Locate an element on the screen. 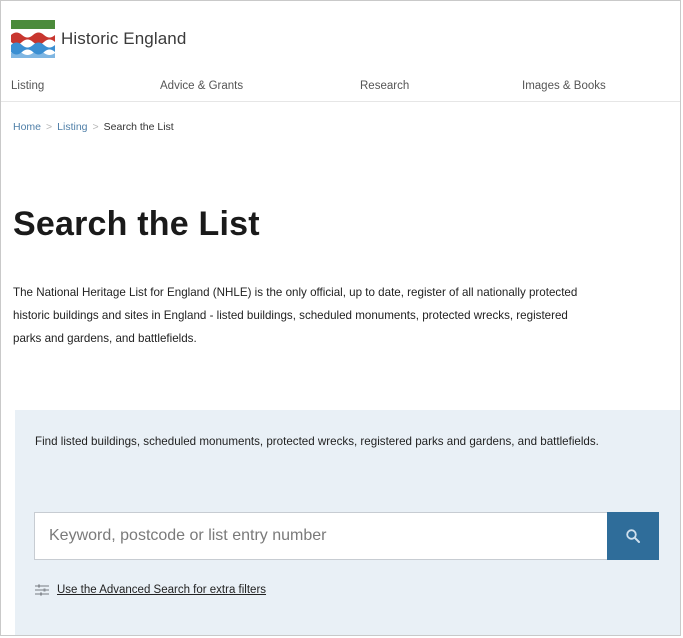  breadcrumb-current: Search the List is located at coordinates (138, 127).